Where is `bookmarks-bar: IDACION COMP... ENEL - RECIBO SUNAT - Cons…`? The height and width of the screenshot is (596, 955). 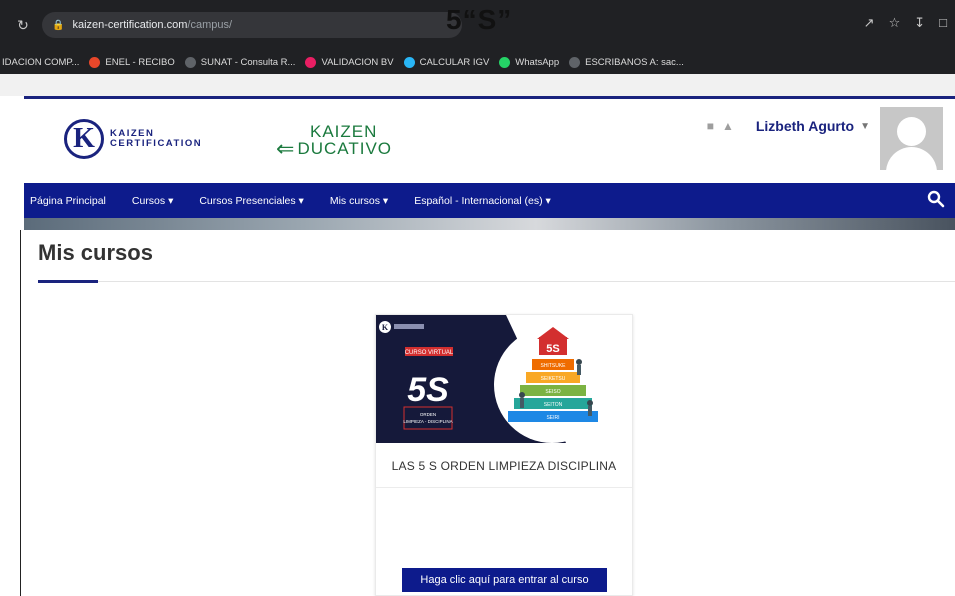 bookmarks-bar: IDACION COMP... ENEL - RECIBO SUNAT - Cons… is located at coordinates (477, 62).